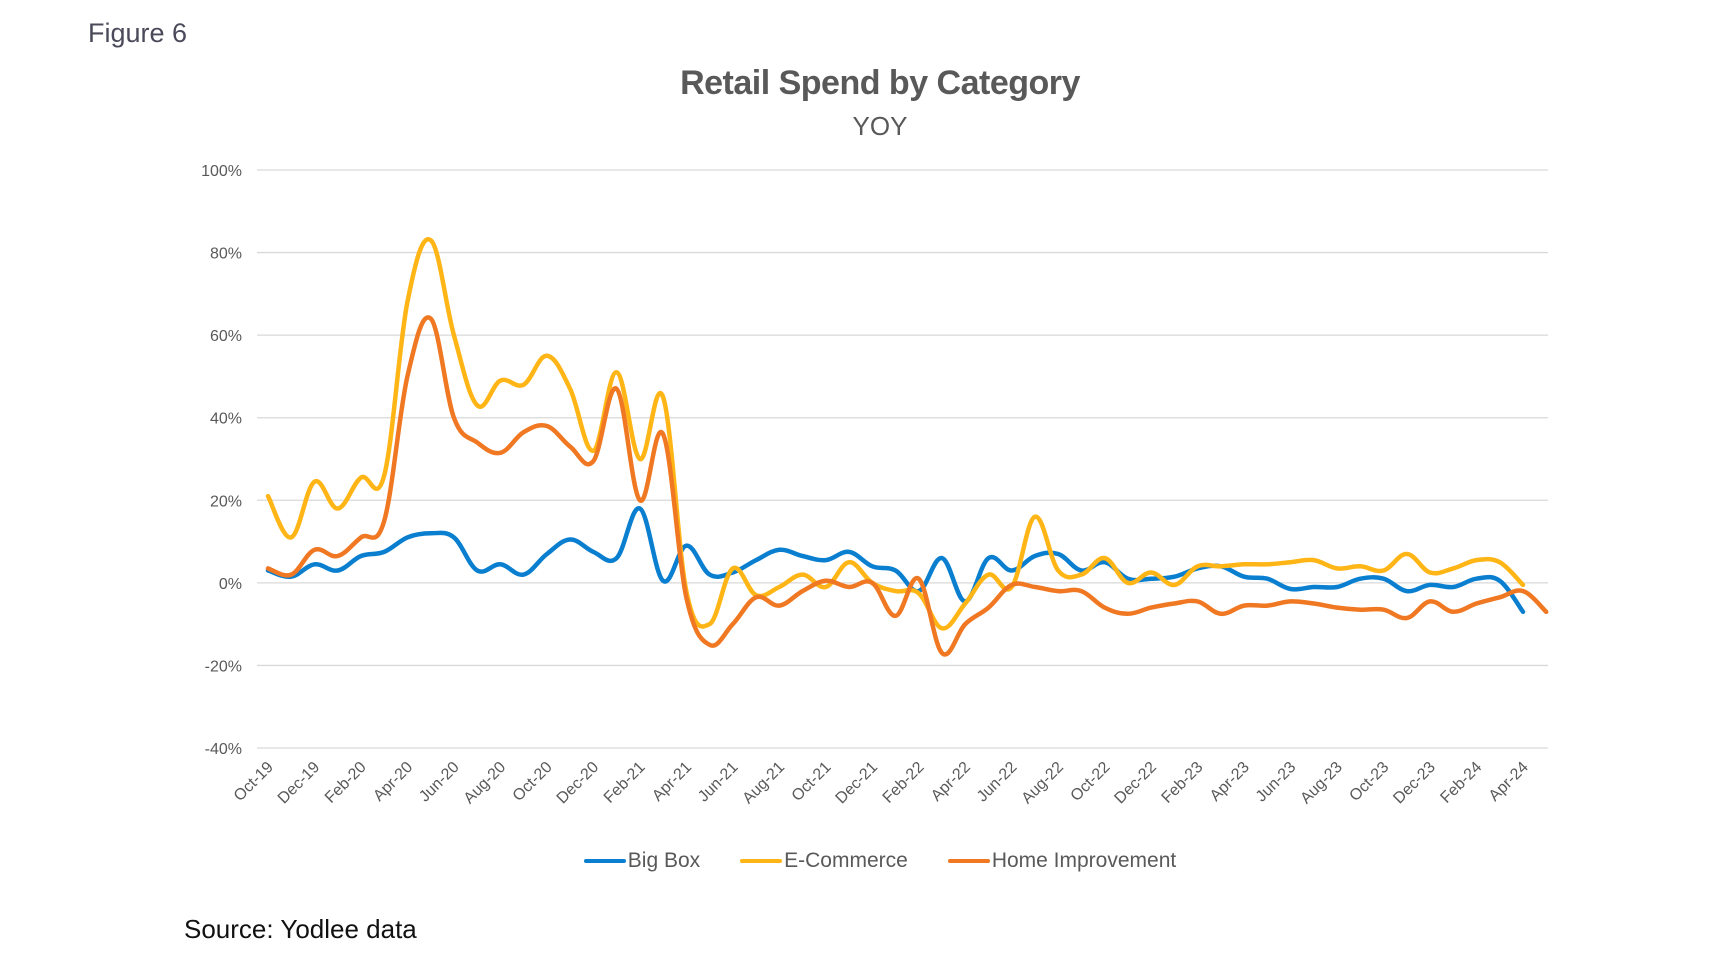 This screenshot has height=964, width=1718. What do you see at coordinates (299, 783) in the screenshot?
I see `x-tick-label: Dec-19` at bounding box center [299, 783].